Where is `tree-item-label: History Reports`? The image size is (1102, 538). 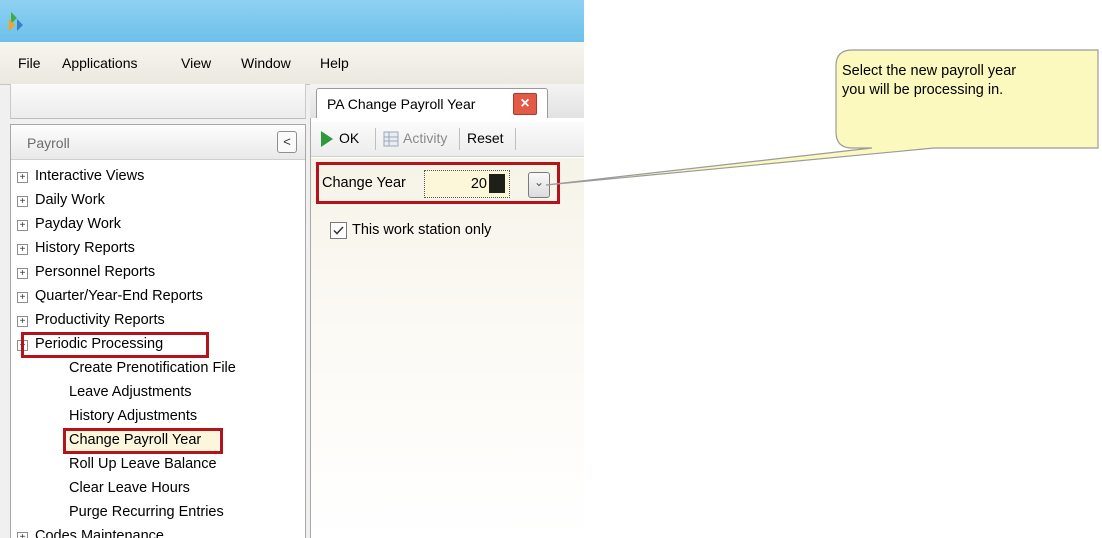
tree-item-label: History Reports is located at coordinates (85, 248).